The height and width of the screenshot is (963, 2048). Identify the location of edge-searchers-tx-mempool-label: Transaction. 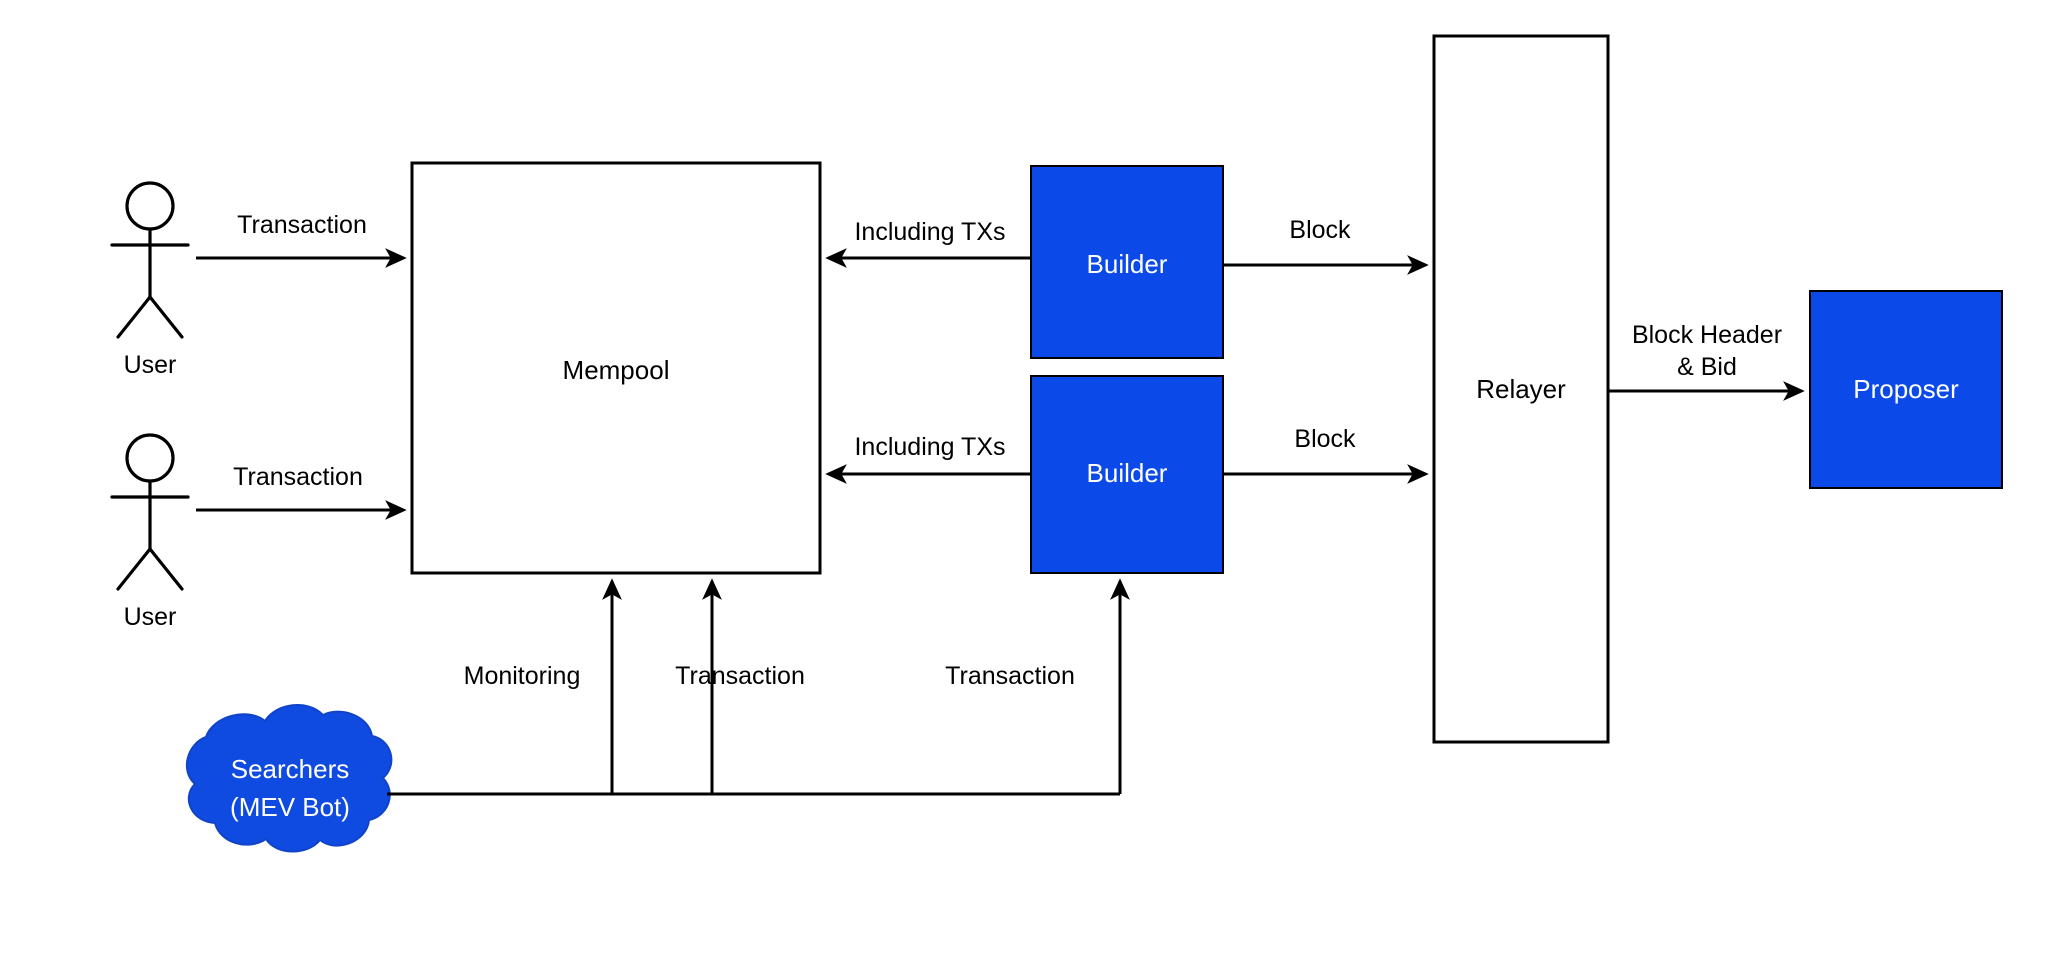
(740, 676).